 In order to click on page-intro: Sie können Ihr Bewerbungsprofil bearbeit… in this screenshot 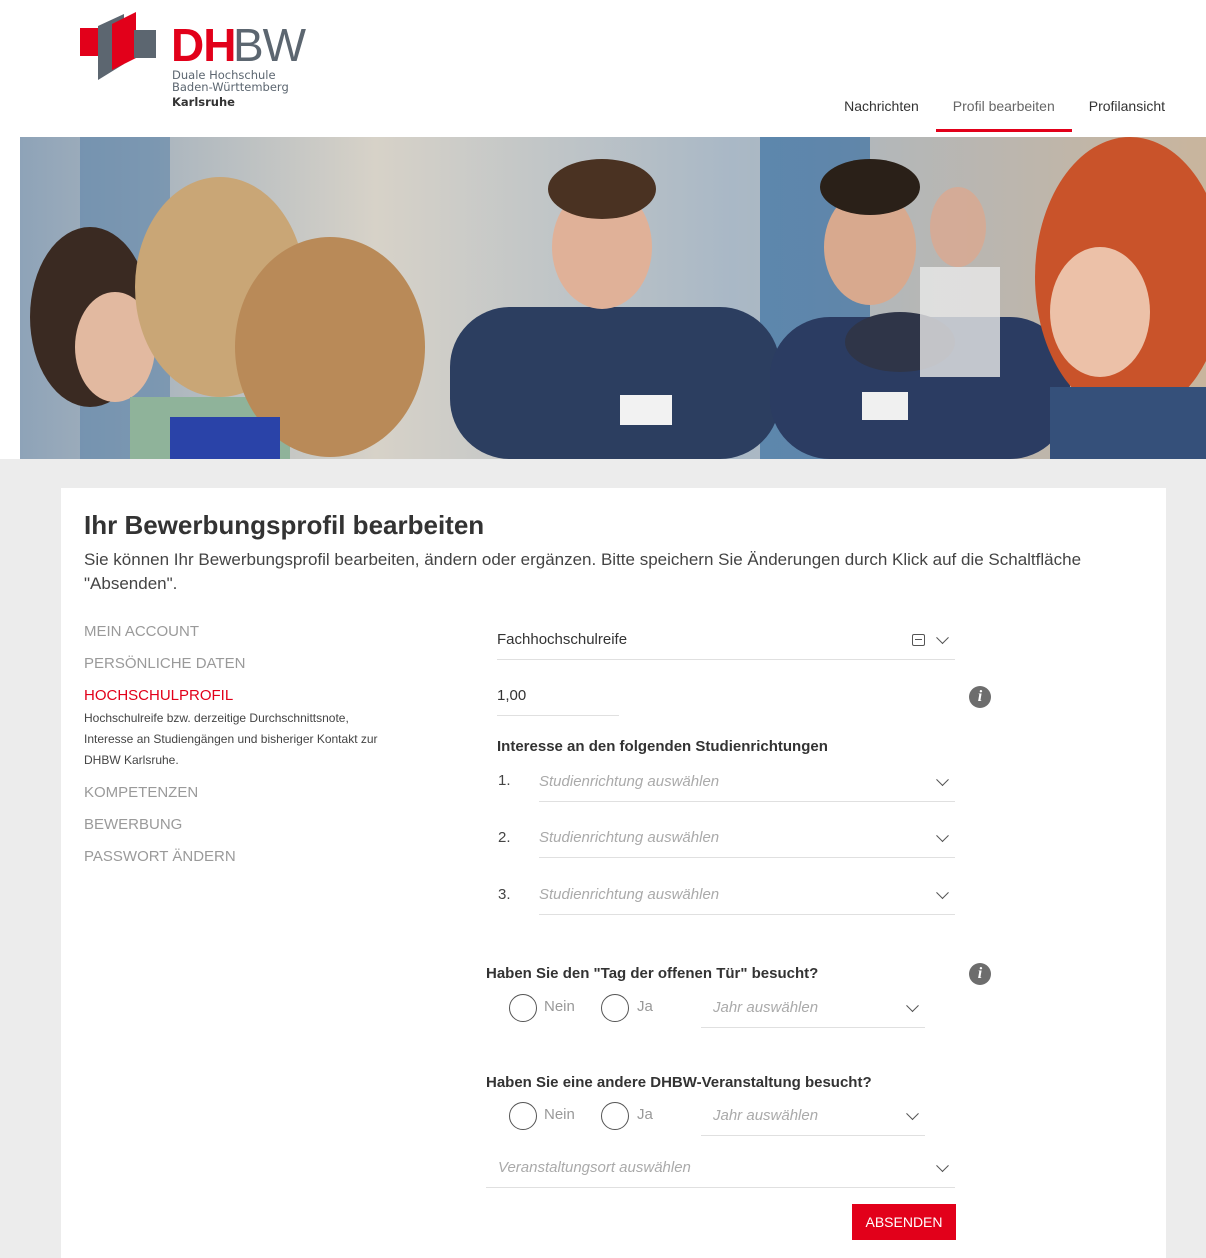, I will do `click(583, 571)`.